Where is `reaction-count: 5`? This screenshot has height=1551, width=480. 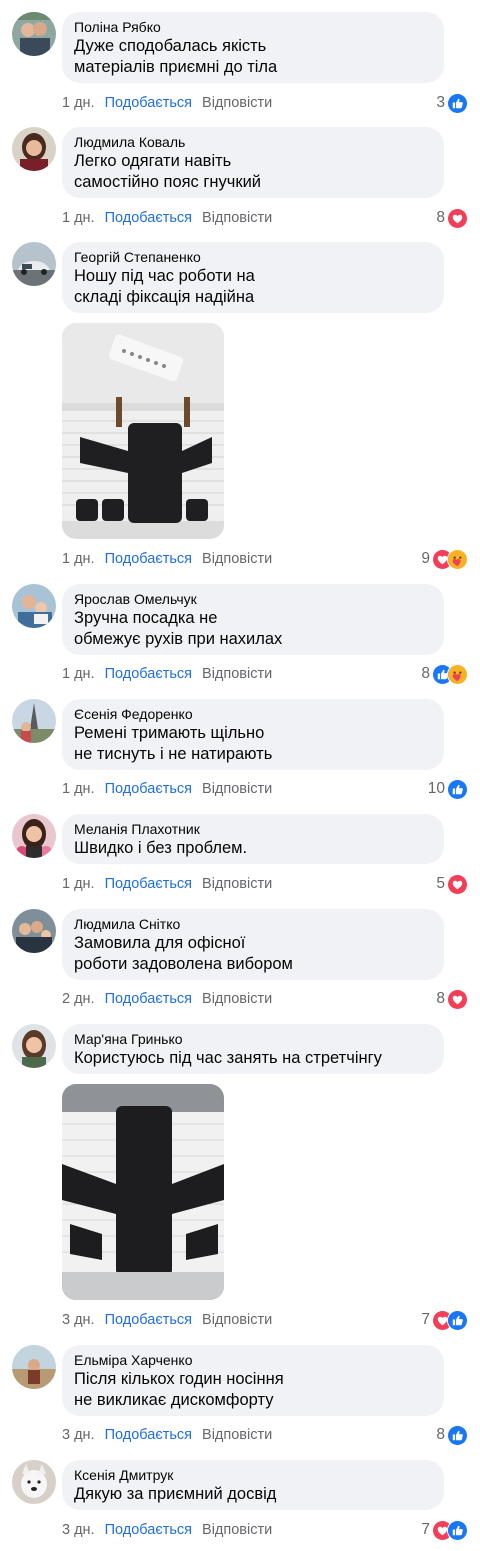 reaction-count: 5 is located at coordinates (440, 883).